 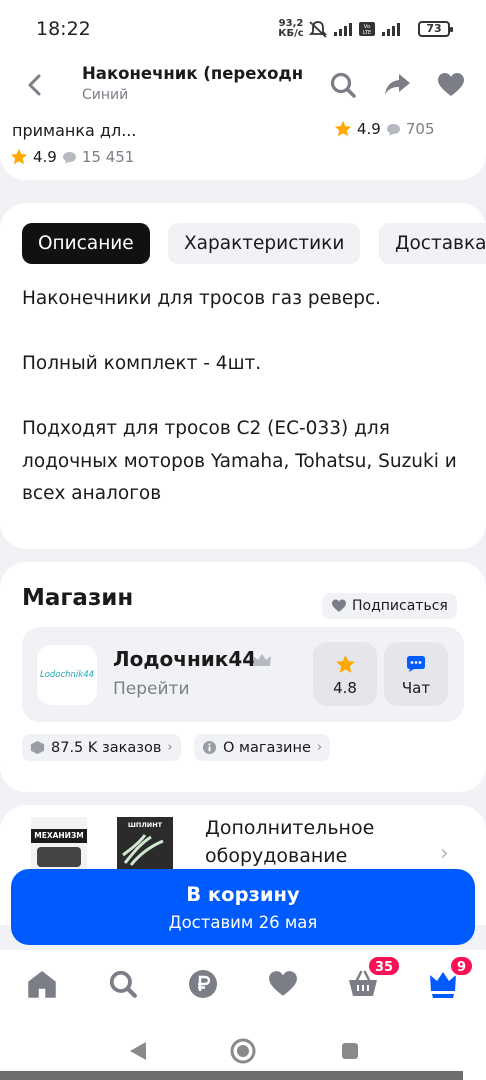 What do you see at coordinates (78, 598) in the screenshot?
I see `shop-section-title: Магазин` at bounding box center [78, 598].